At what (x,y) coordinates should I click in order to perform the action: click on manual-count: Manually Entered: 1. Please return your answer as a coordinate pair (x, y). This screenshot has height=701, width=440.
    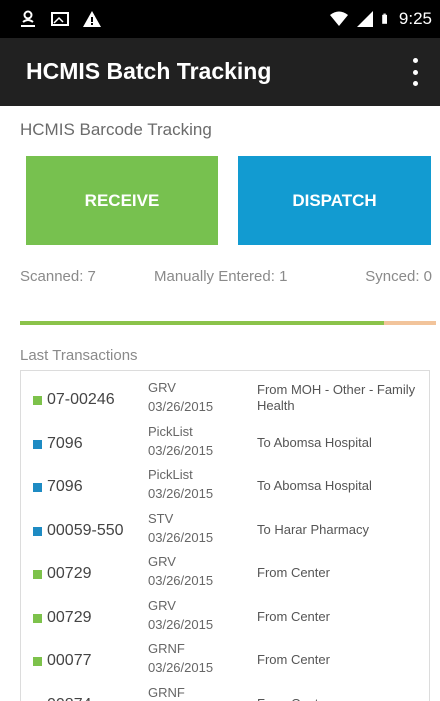
    Looking at the image, I should click on (221, 276).